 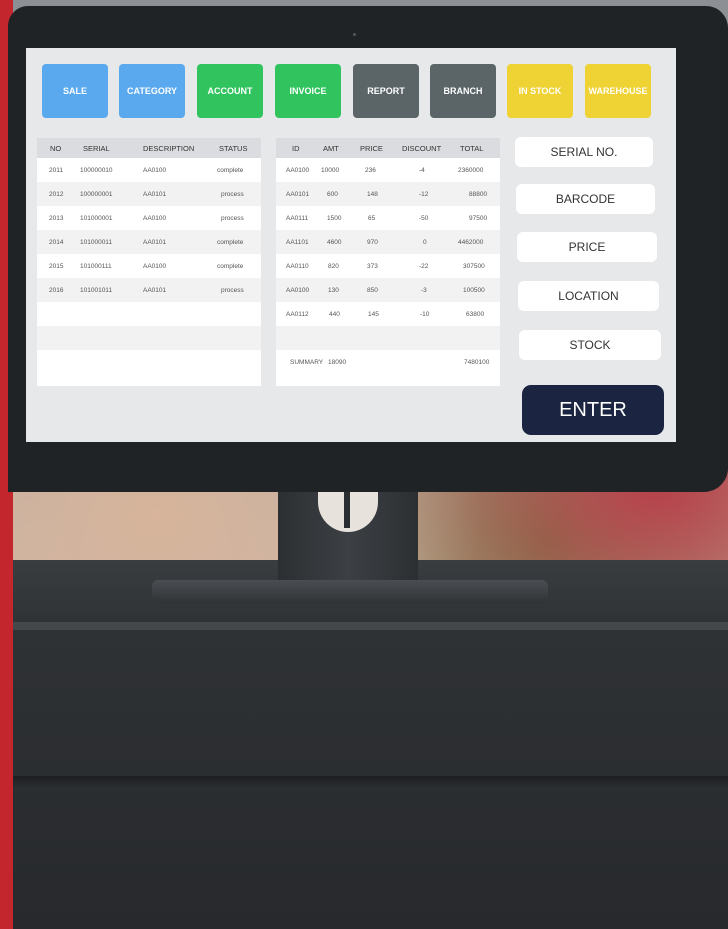 I want to click on cell-price: 850, so click(x=372, y=290).